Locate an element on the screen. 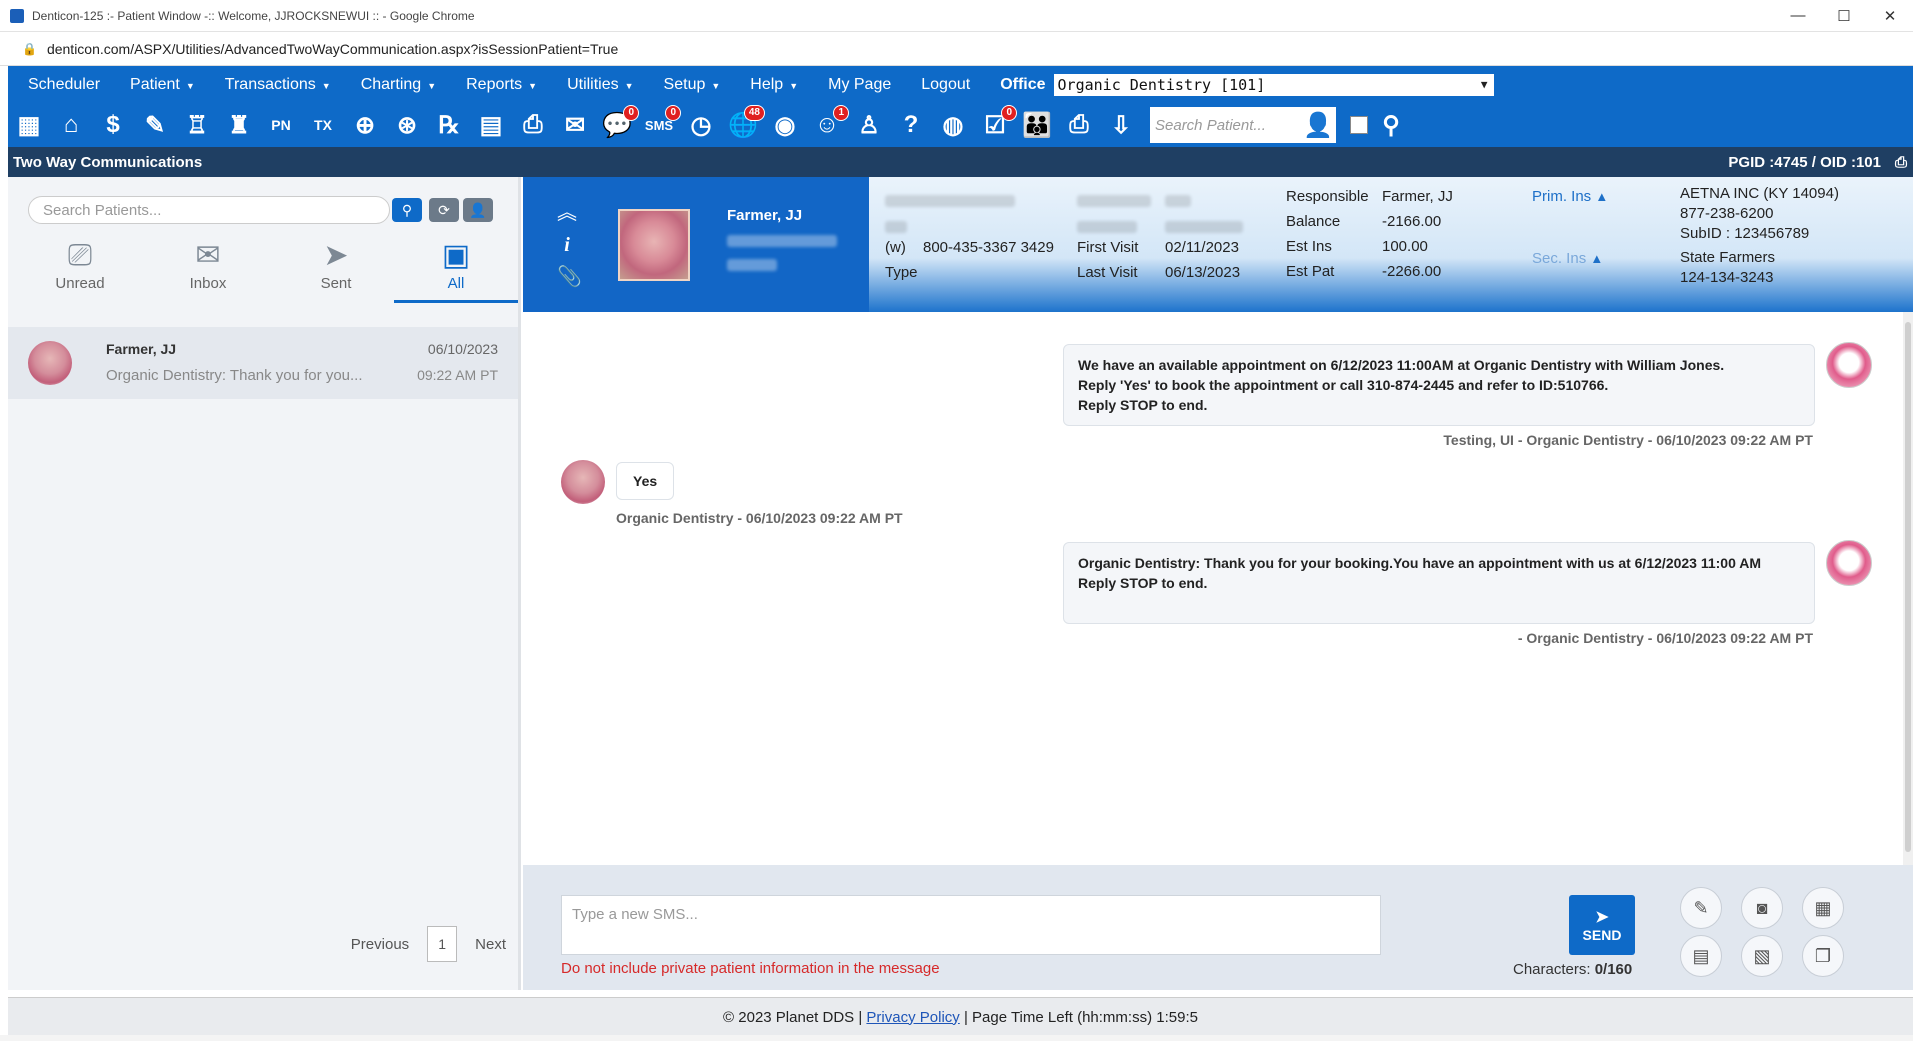 The width and height of the screenshot is (1913, 1041). menu-transactions: Transactions ▼ is located at coordinates (278, 85).